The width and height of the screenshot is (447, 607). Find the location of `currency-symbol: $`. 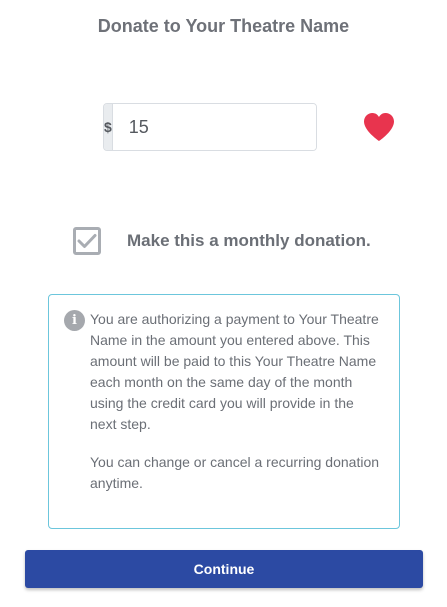

currency-symbol: $ is located at coordinates (108, 127).